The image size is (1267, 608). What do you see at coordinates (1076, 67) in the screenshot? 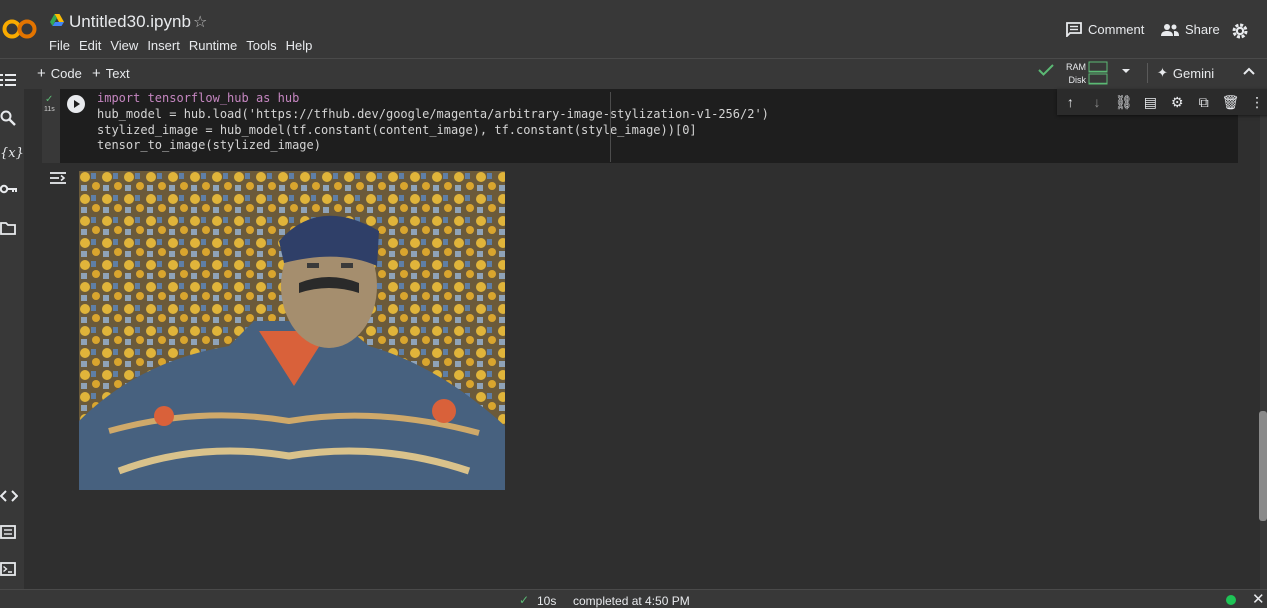
I see `ram-label: RAM` at bounding box center [1076, 67].